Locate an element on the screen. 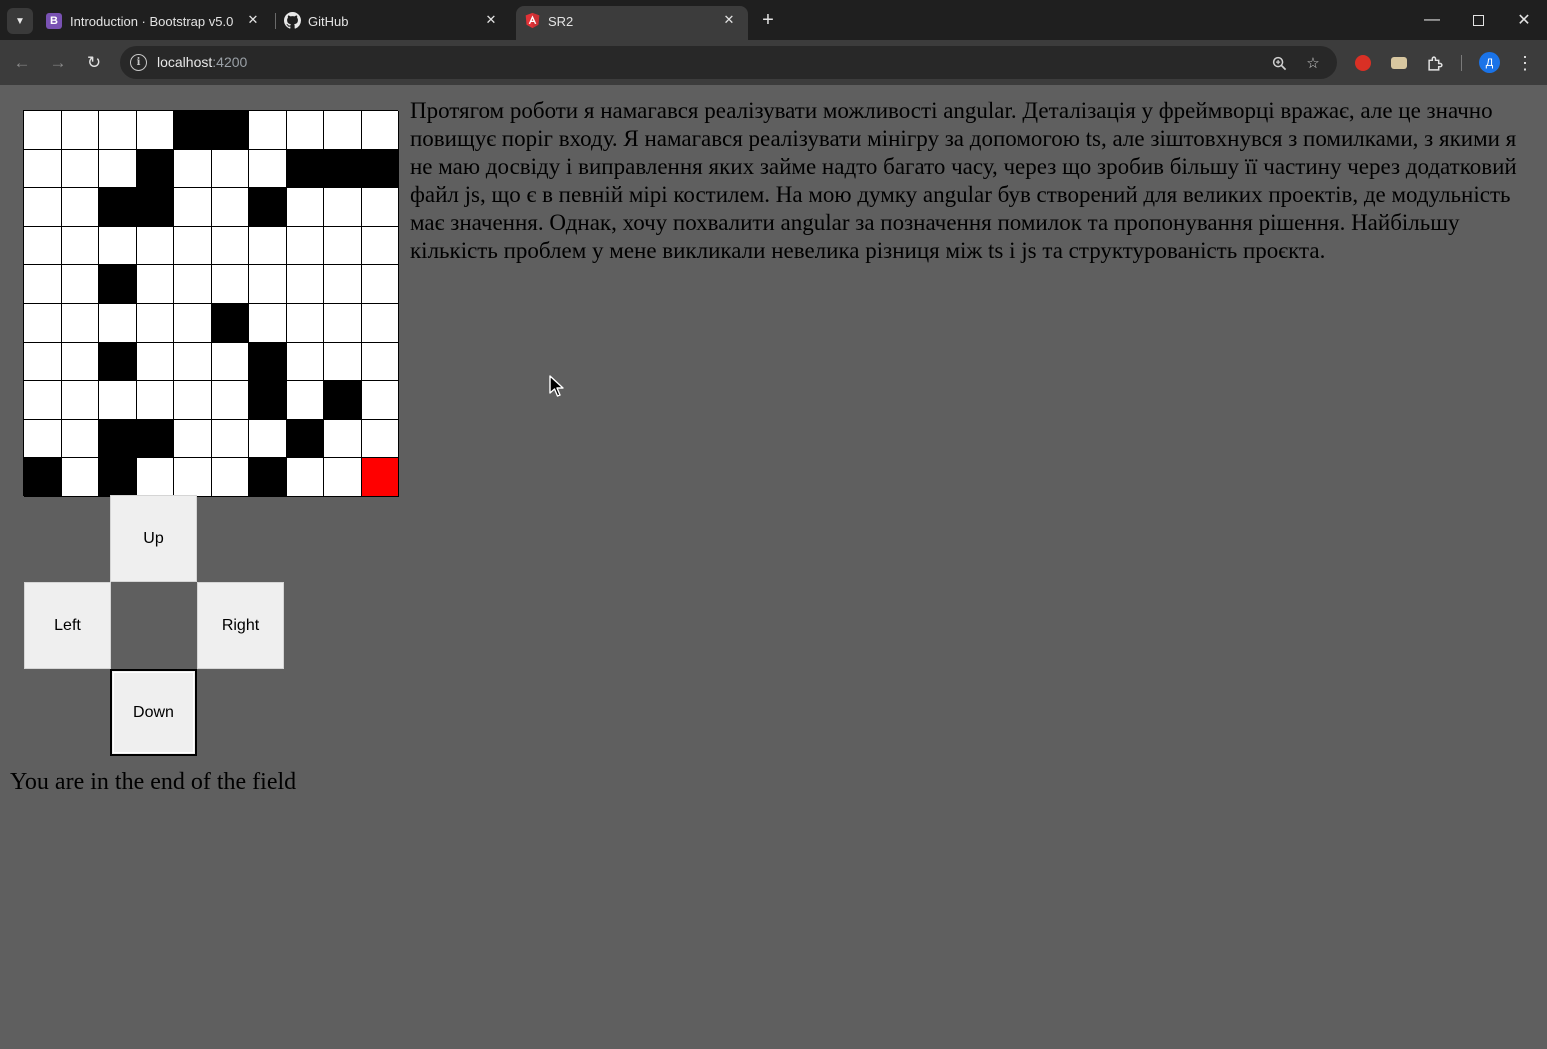 This screenshot has width=1547, height=1049. url-port: :4200 is located at coordinates (230, 62).